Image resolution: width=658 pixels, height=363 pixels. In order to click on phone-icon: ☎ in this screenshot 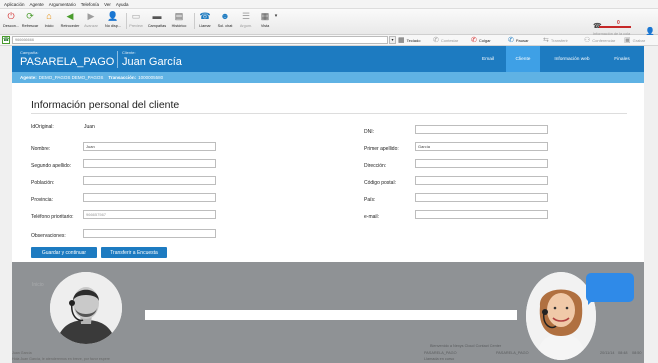, I will do `click(205, 16)`.